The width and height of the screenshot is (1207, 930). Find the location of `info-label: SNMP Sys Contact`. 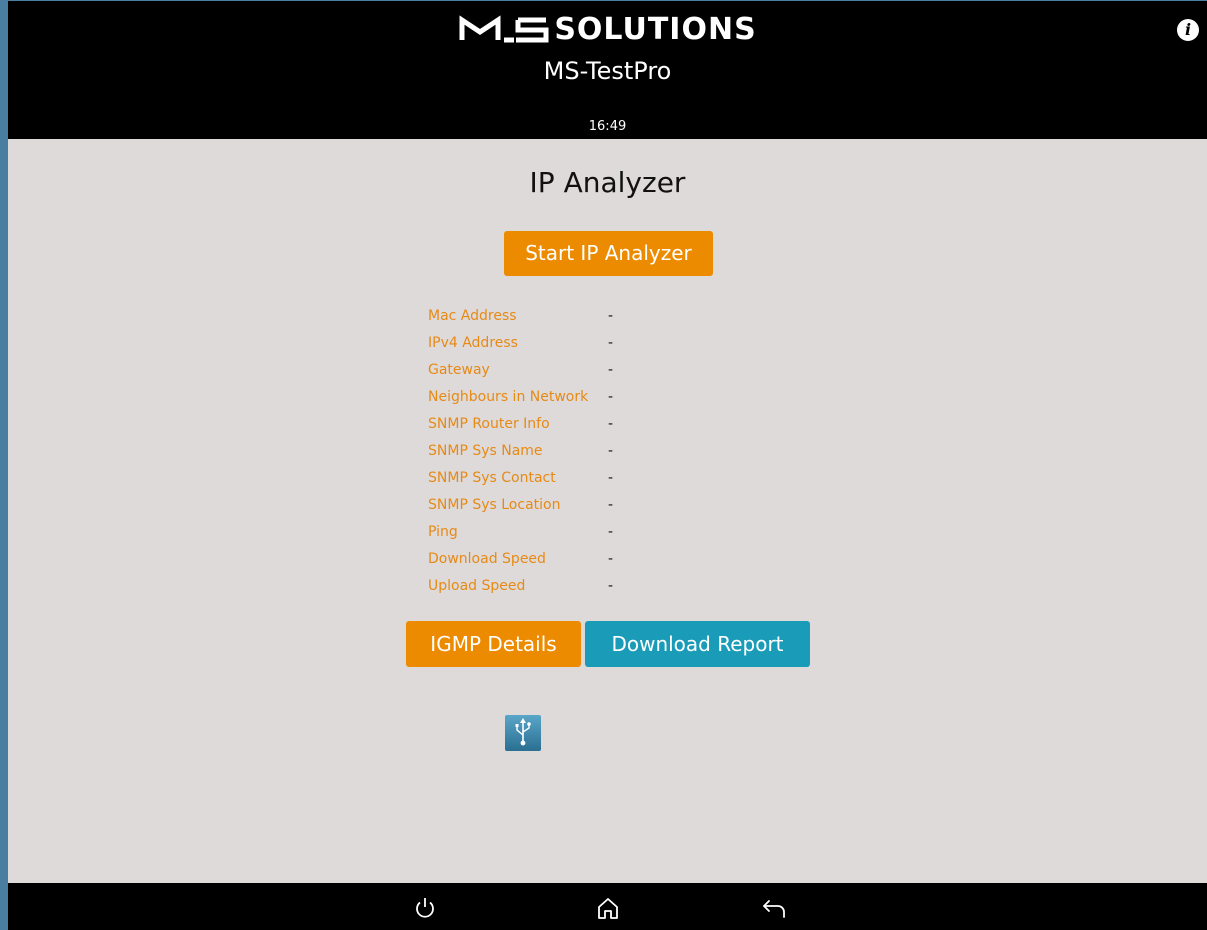

info-label: SNMP Sys Contact is located at coordinates (492, 478).